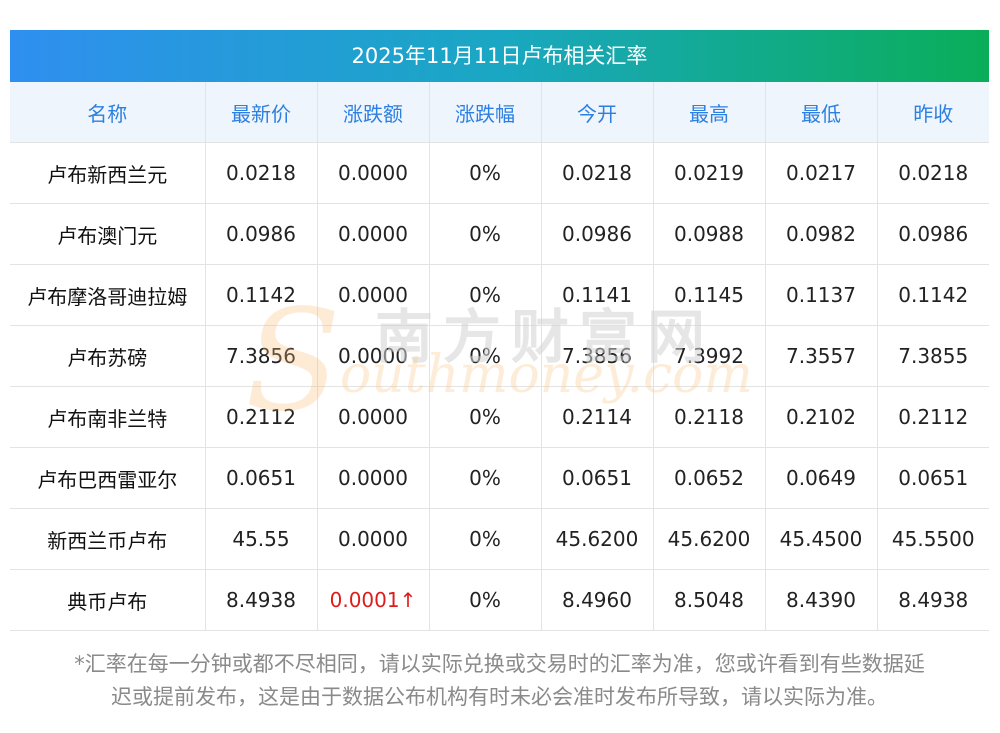 The width and height of the screenshot is (1000, 733). I want to click on cell-low: 0.2102, so click(821, 417).